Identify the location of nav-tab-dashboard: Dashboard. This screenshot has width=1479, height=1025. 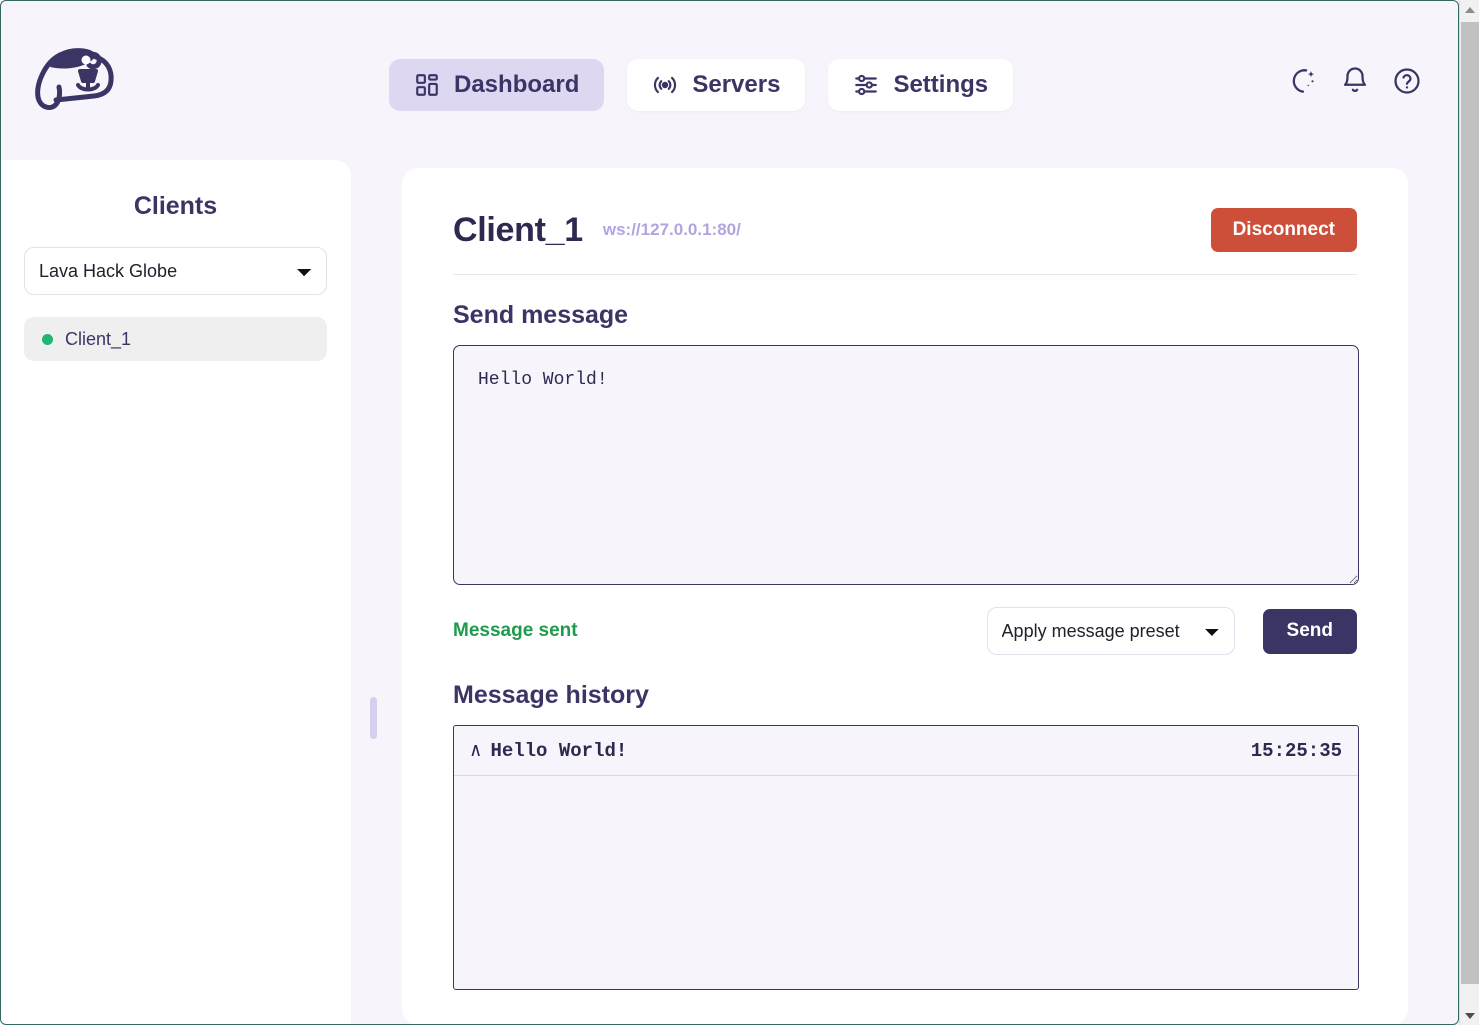
(497, 85).